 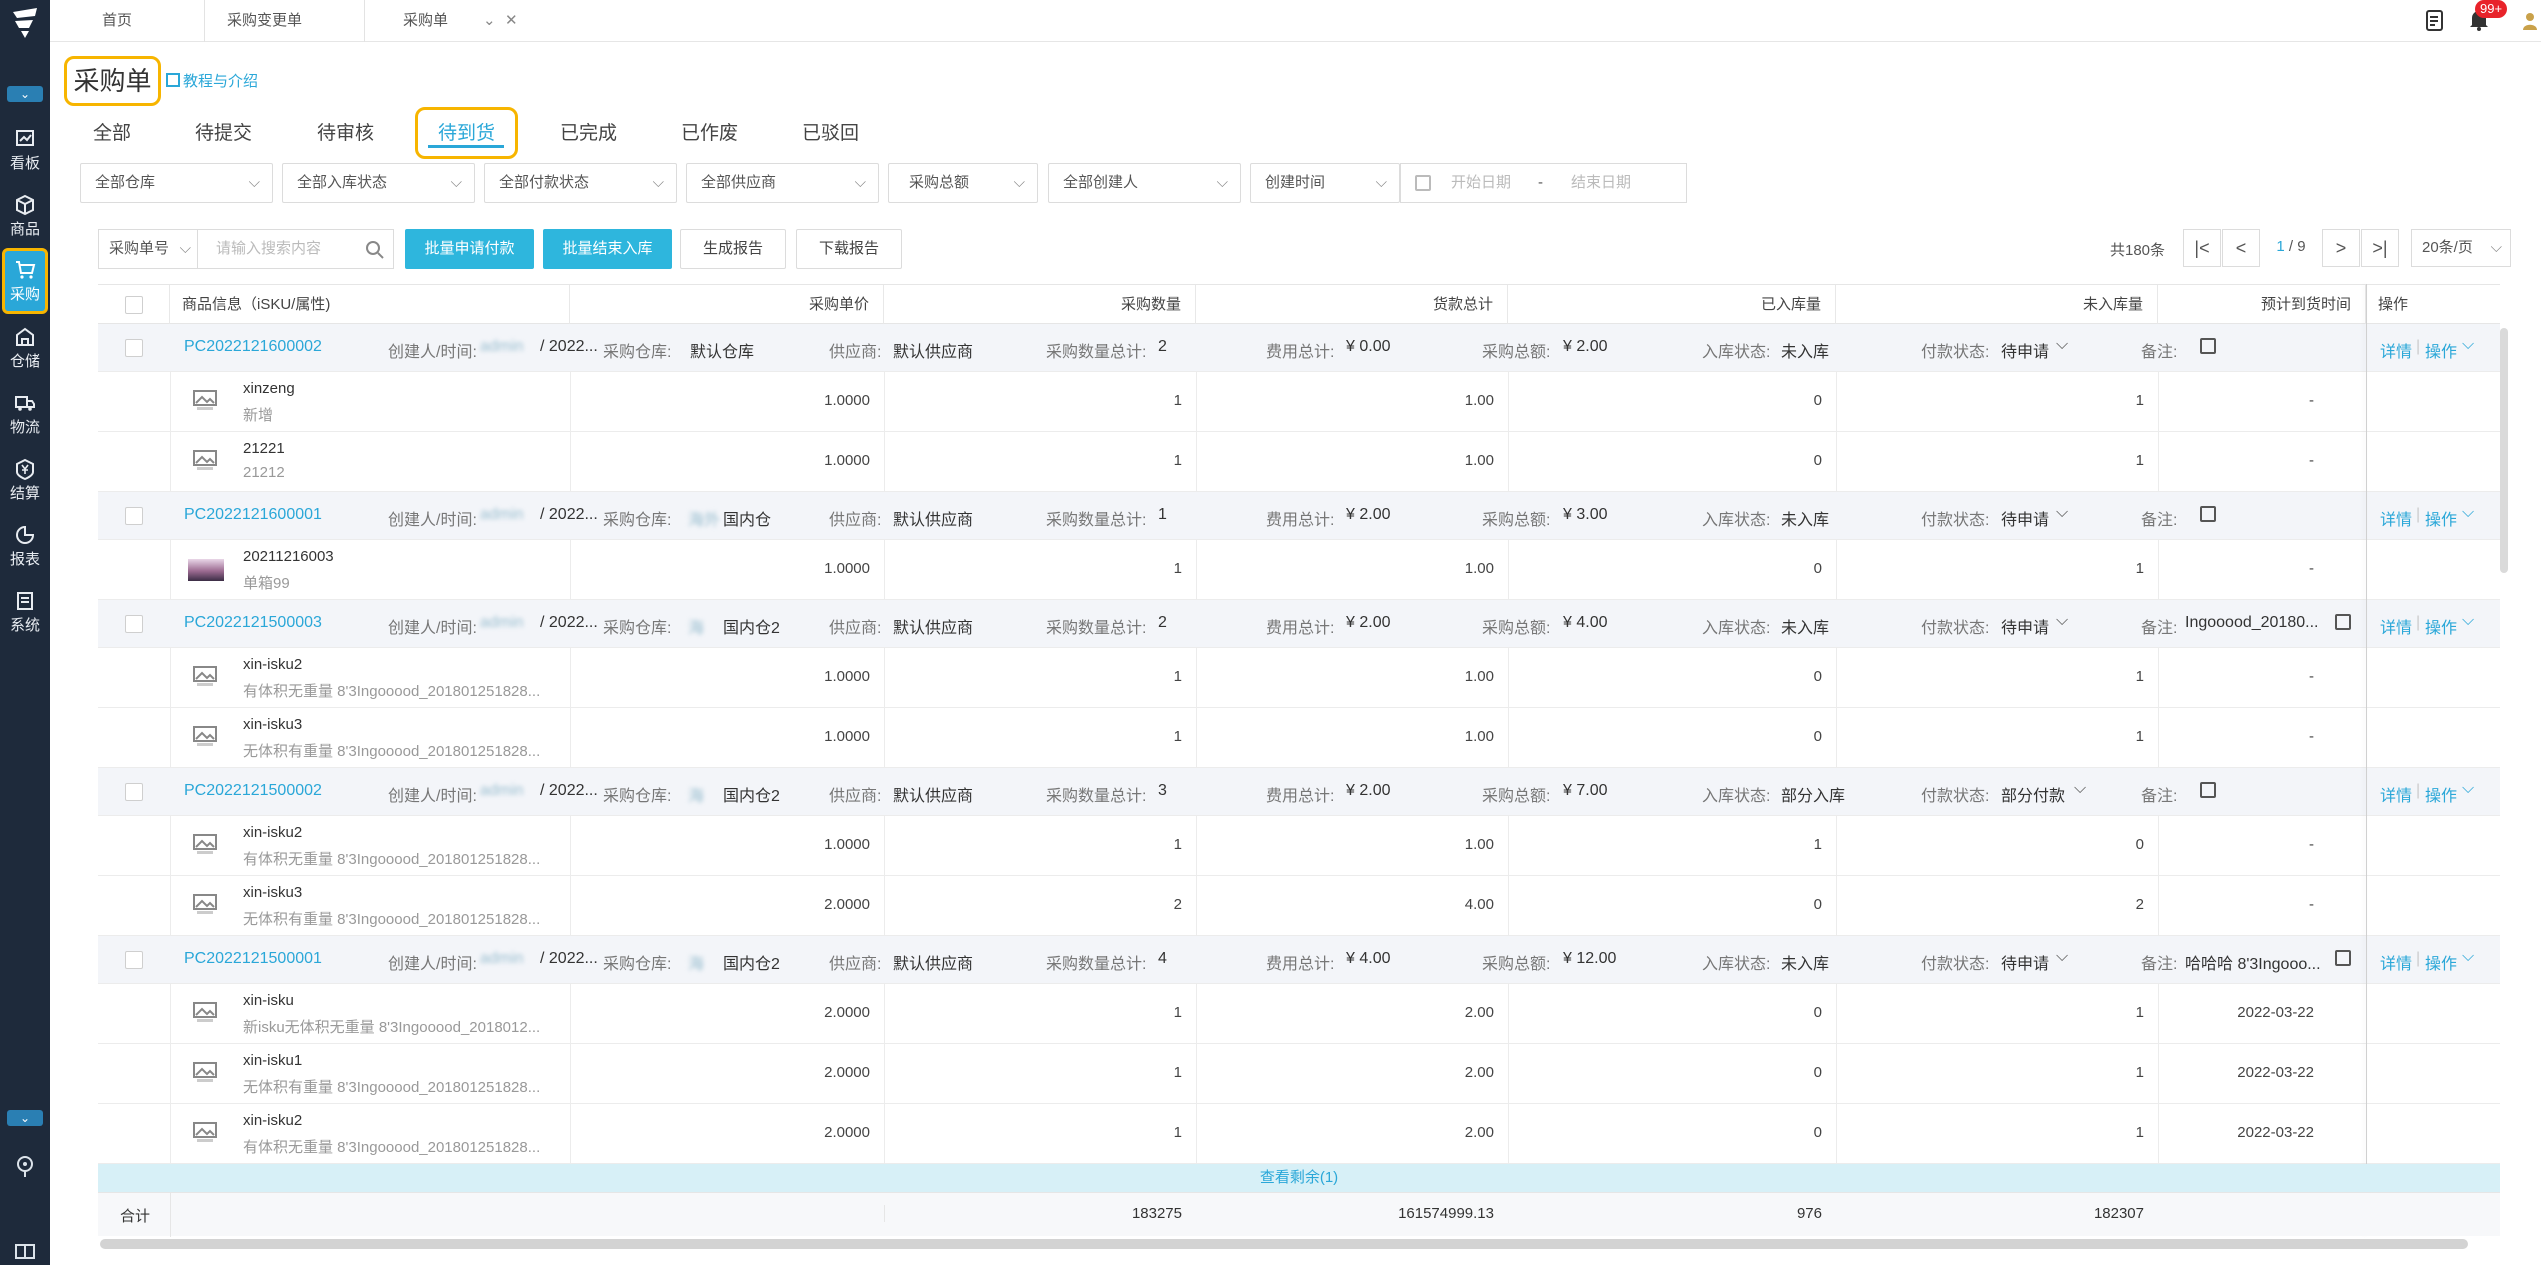 I want to click on sidebar-item-settlement: 结算, so click(x=25, y=481).